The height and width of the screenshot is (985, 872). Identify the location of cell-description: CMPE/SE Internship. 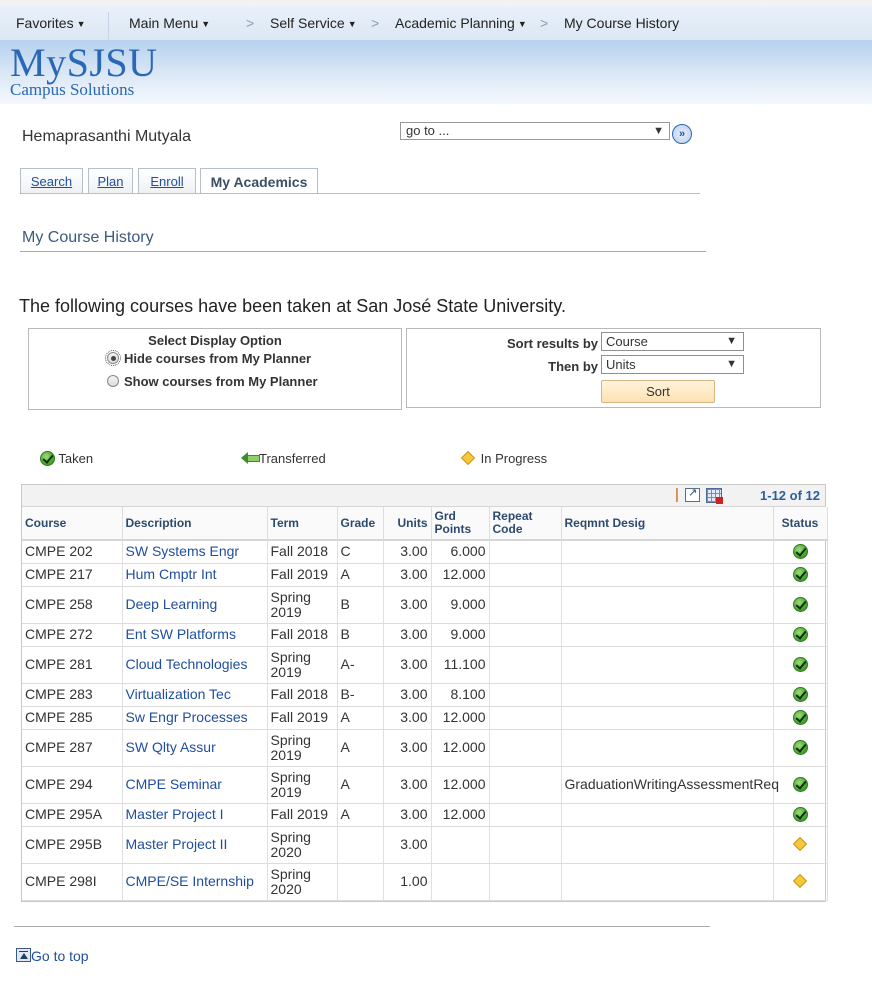
(195, 882).